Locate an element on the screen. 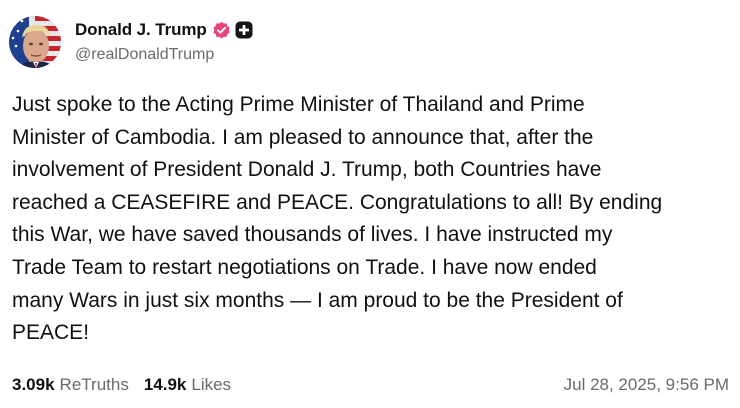  retruths-count: 3.09k is located at coordinates (33, 384).